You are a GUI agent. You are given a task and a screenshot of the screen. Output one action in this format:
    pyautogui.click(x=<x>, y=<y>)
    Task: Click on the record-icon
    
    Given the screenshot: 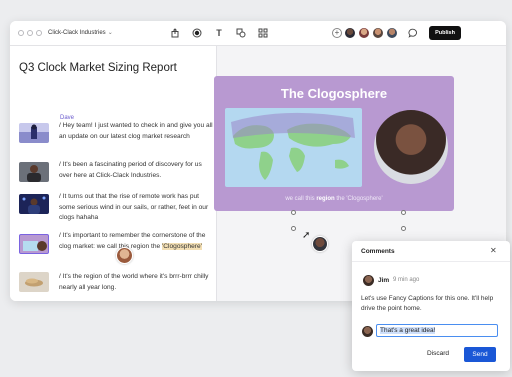 What is the action you would take?
    pyautogui.click(x=197, y=33)
    